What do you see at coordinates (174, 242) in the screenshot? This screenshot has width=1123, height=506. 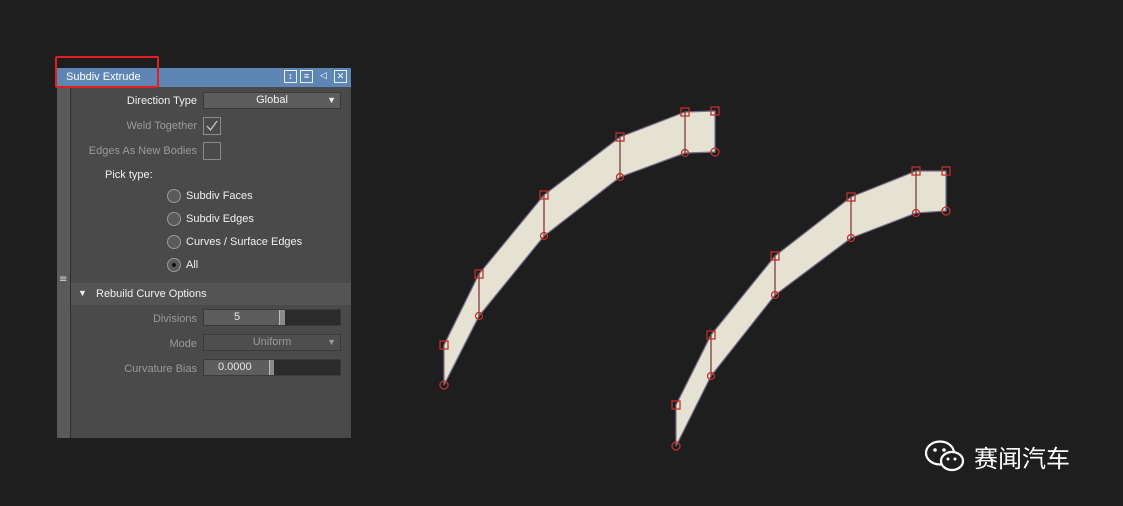 I see `radio-curves-surface-edges` at bounding box center [174, 242].